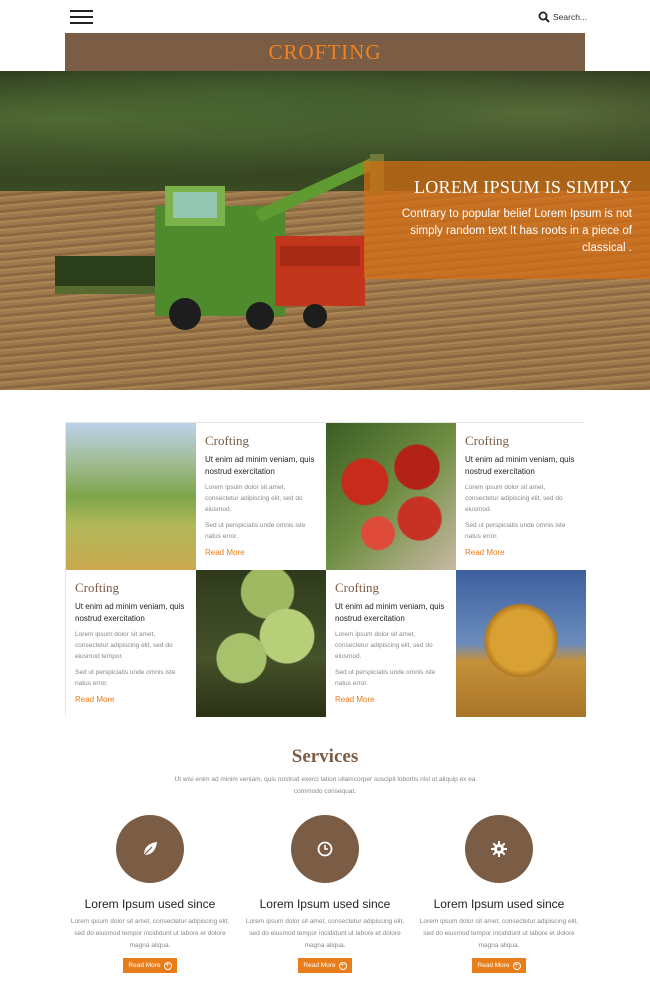 The width and height of the screenshot is (650, 994). I want to click on hay-bale-image, so click(521, 643).